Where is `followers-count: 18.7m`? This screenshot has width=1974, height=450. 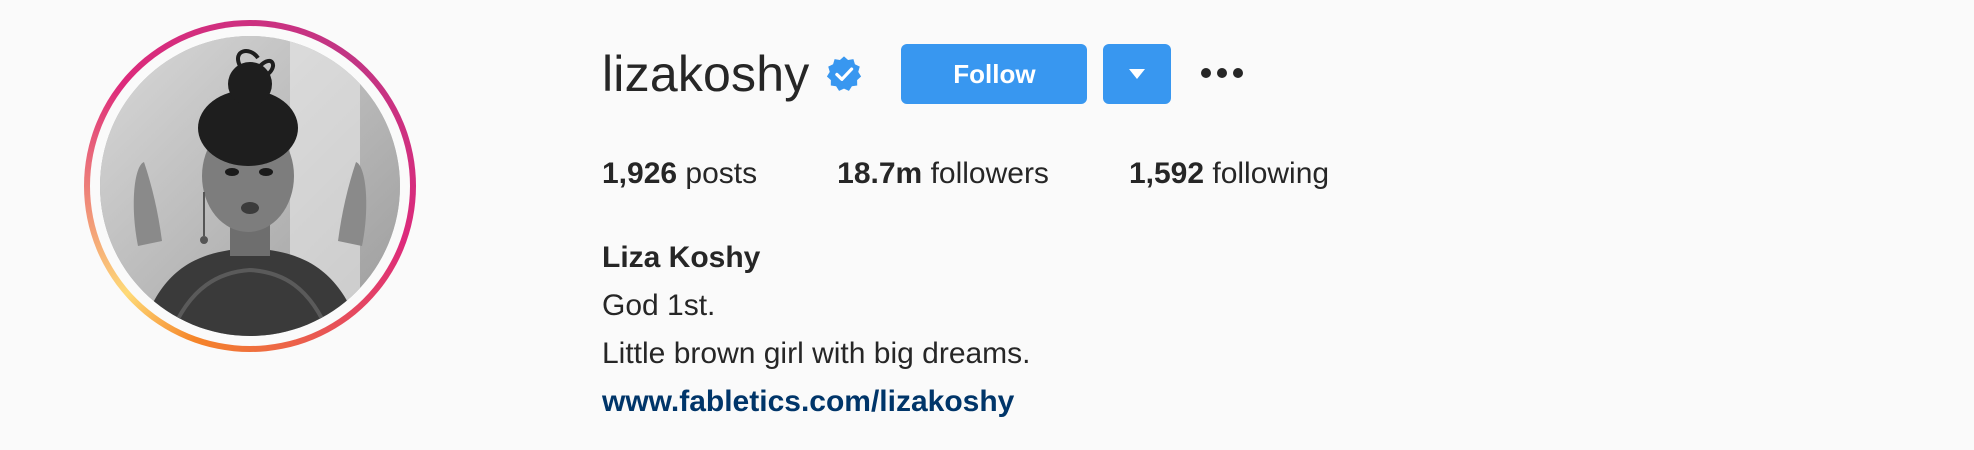 followers-count: 18.7m is located at coordinates (880, 173).